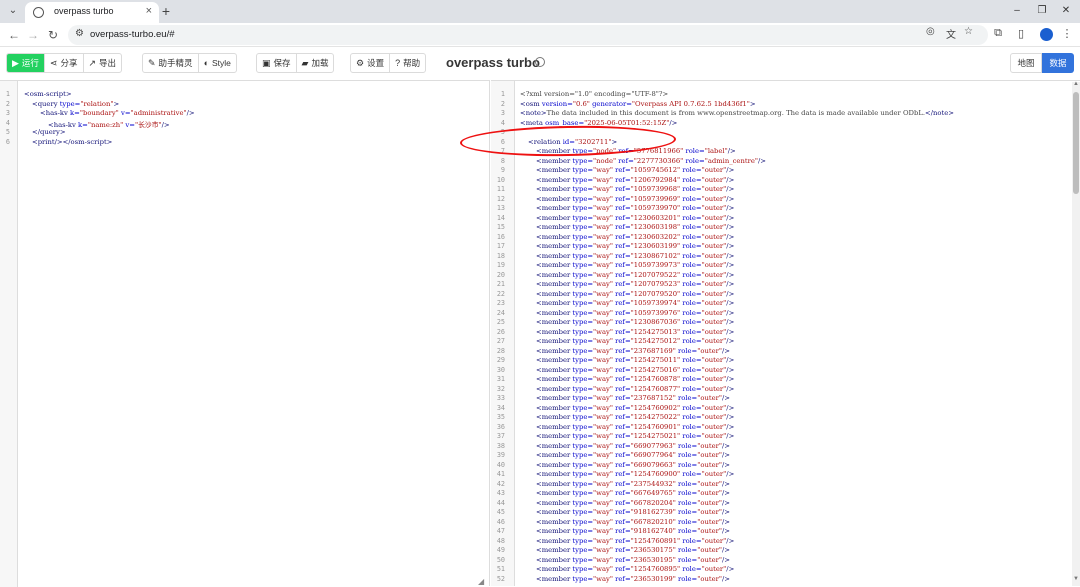 This screenshot has width=1080, height=587. I want to click on line-number: 46, so click(500, 521).